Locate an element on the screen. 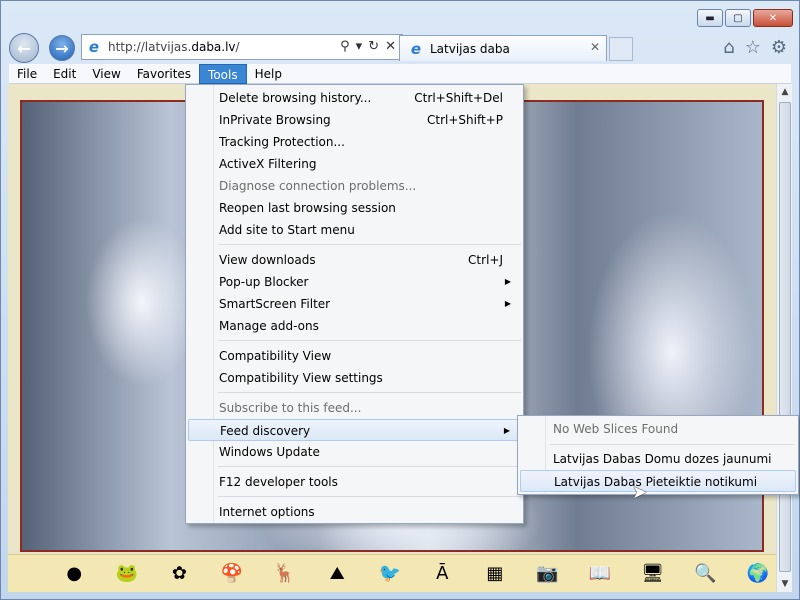 This screenshot has height=600, width=800. minimize-button: ▬ is located at coordinates (710, 18).